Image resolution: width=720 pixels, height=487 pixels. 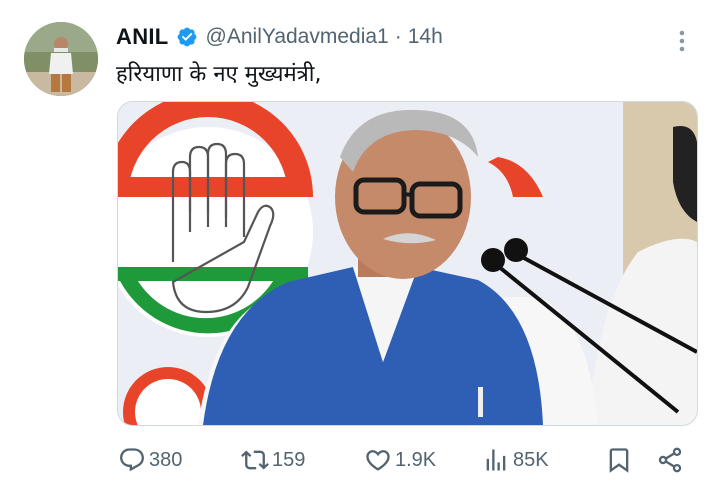 I want to click on reply-button: 380, so click(x=150, y=460).